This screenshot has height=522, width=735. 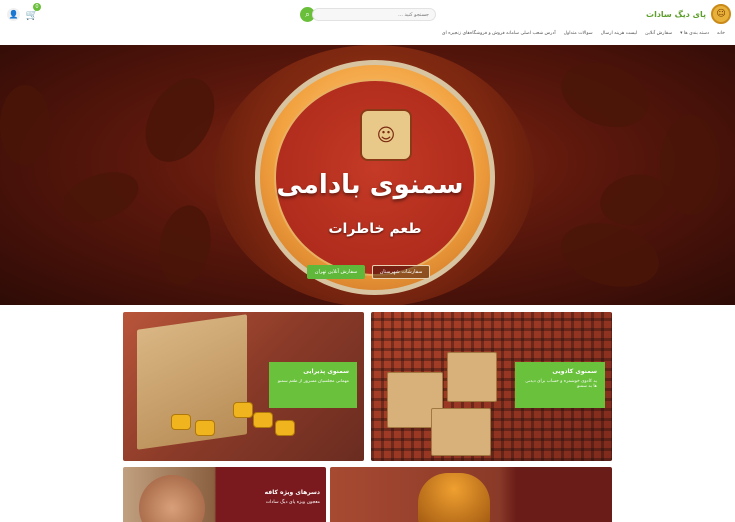 I want to click on copper-pot, so click(x=454, y=497).